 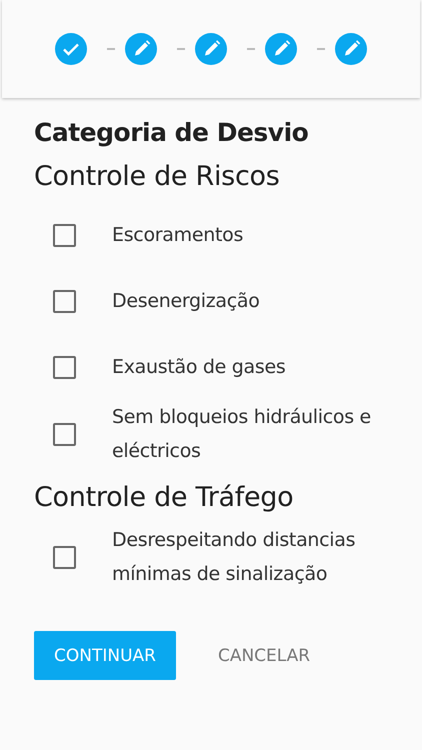 What do you see at coordinates (164, 497) in the screenshot?
I see `section-heading: Controle de Tráfego` at bounding box center [164, 497].